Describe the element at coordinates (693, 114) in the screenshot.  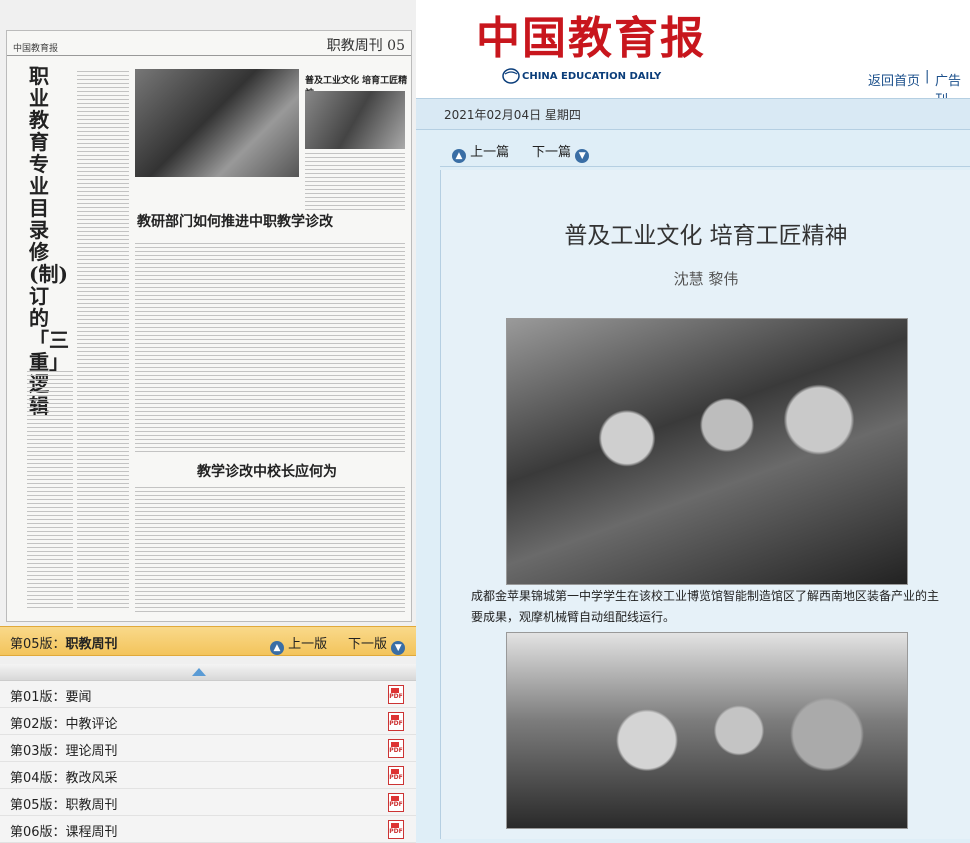
I see `date-bar: 2021年02月04日 星期四` at that location.